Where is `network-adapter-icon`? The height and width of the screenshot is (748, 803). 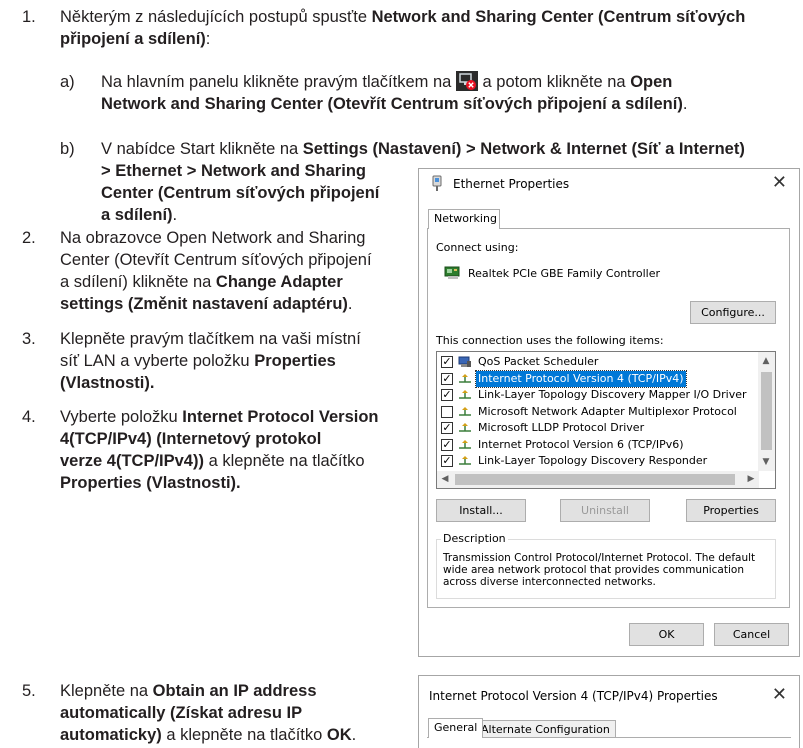
network-adapter-icon is located at coordinates (437, 185).